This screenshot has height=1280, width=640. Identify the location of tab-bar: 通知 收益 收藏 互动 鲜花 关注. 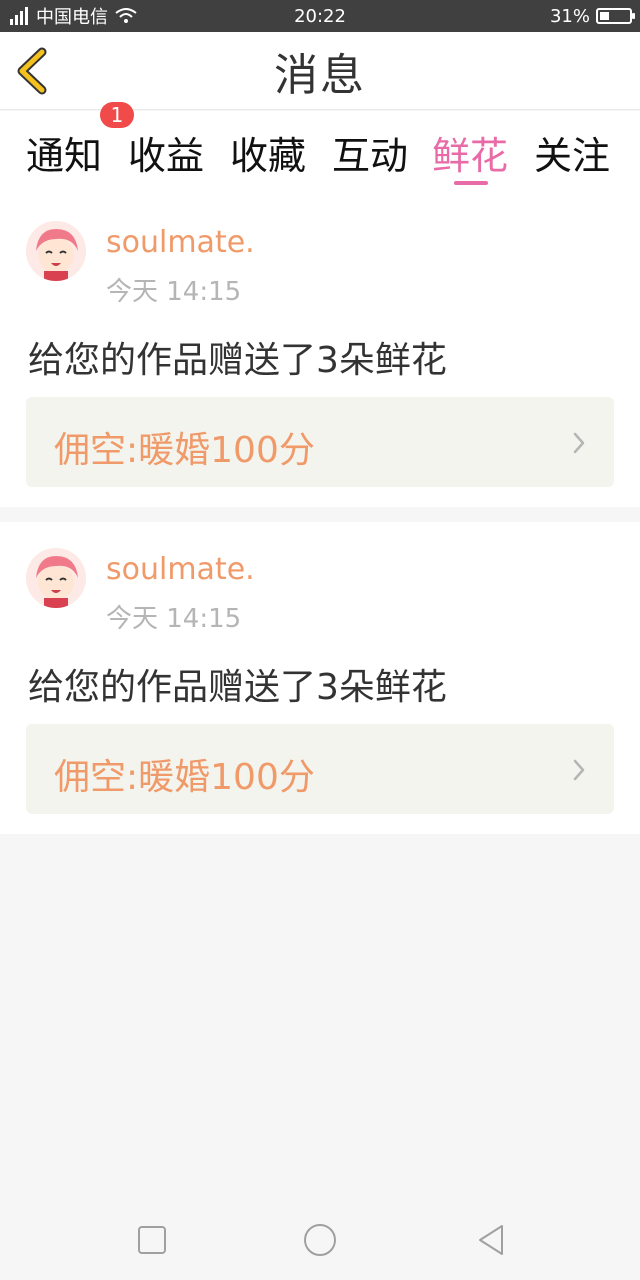
(320, 153).